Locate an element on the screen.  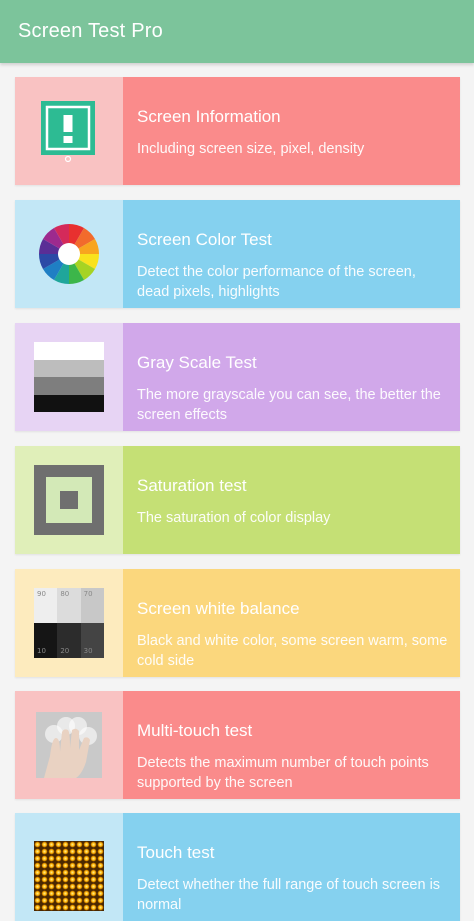
card-thumb: 90 80 70 10 20 30 is located at coordinates (69, 623).